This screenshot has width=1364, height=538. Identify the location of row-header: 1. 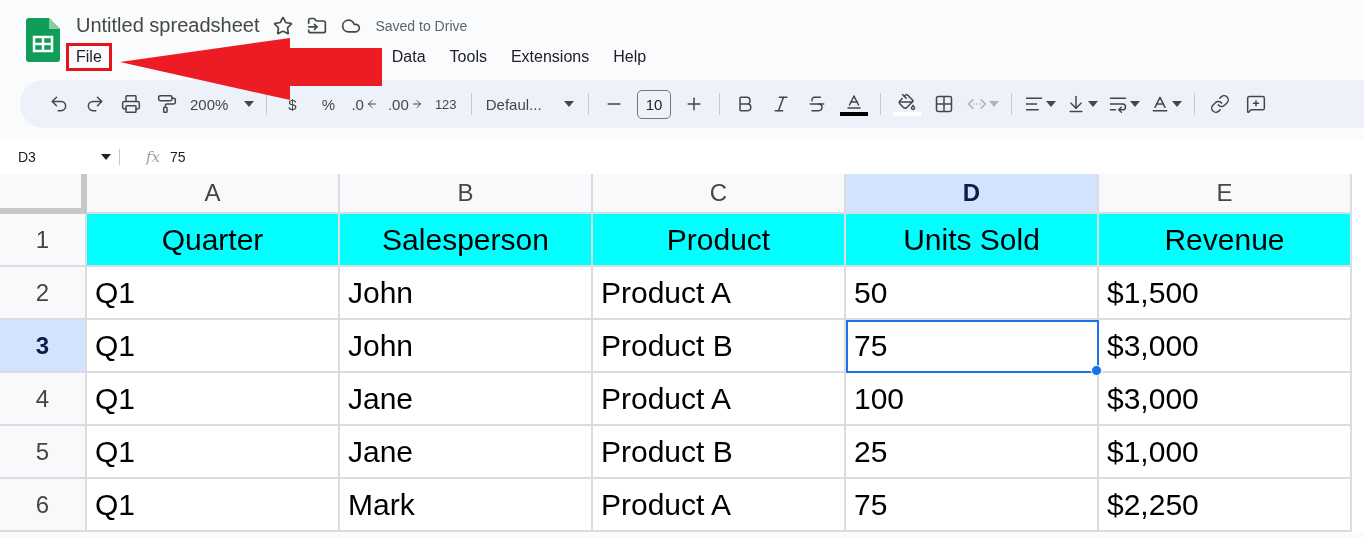
(43, 240).